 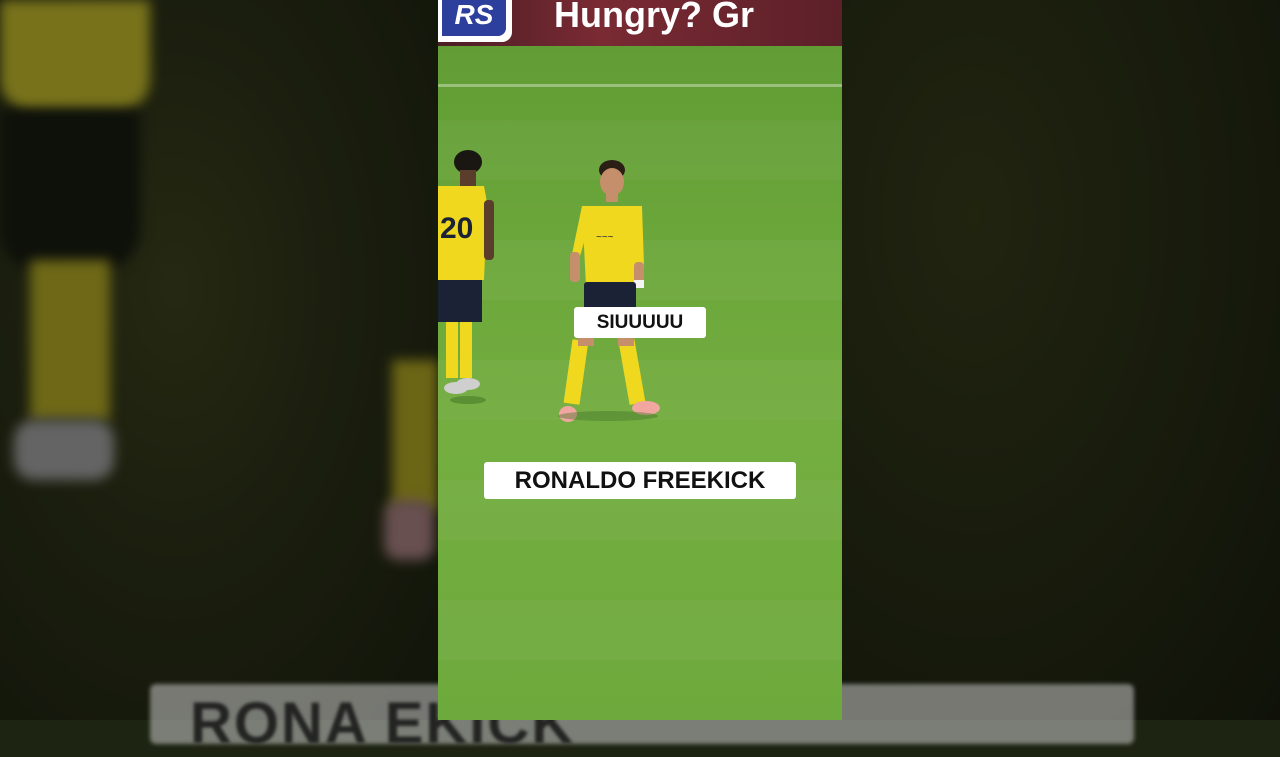 What do you see at coordinates (456, 228) in the screenshot?
I see `shirt-number: 20` at bounding box center [456, 228].